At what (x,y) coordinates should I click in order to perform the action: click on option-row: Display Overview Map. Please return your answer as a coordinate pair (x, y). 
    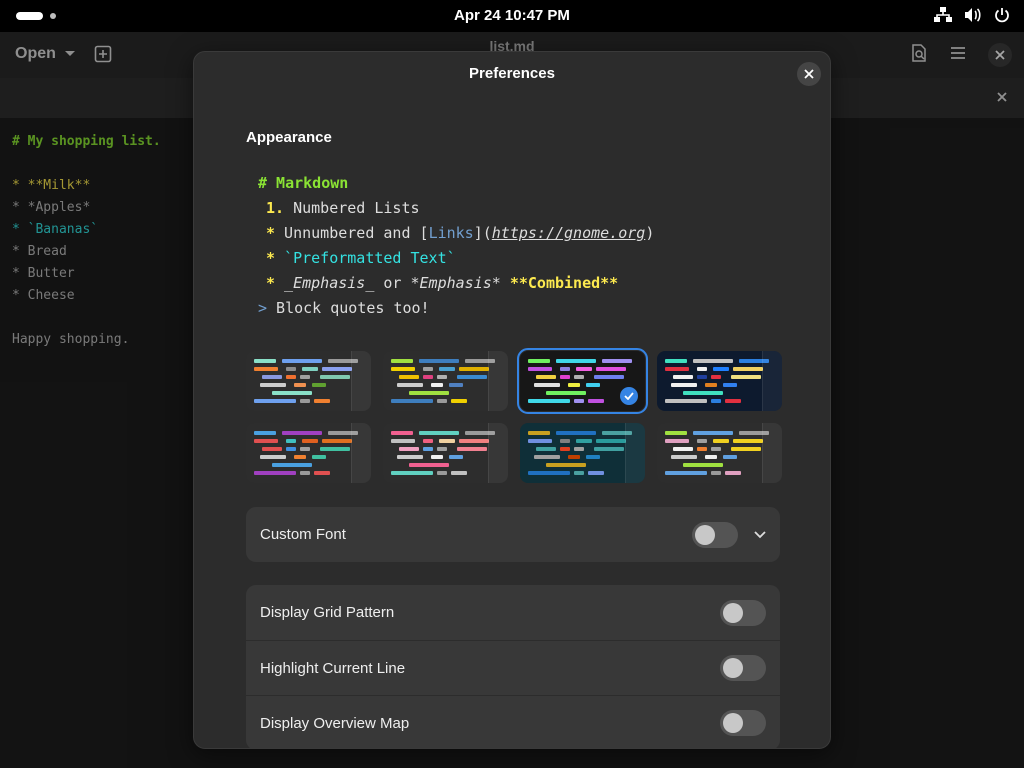
    Looking at the image, I should click on (513, 721).